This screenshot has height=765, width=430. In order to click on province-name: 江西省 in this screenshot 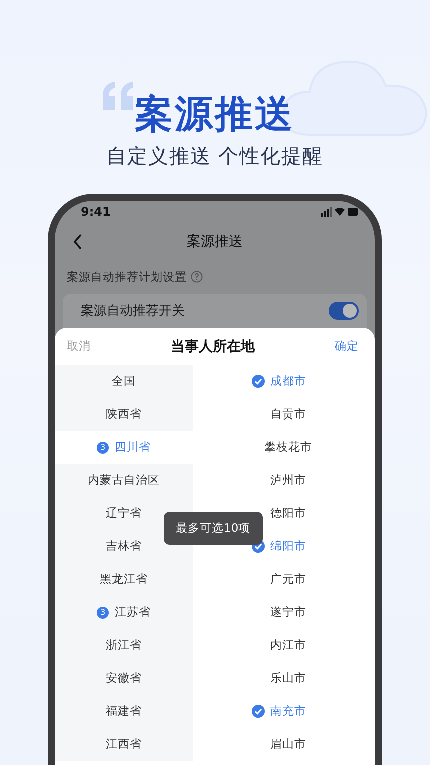, I will do `click(124, 744)`.